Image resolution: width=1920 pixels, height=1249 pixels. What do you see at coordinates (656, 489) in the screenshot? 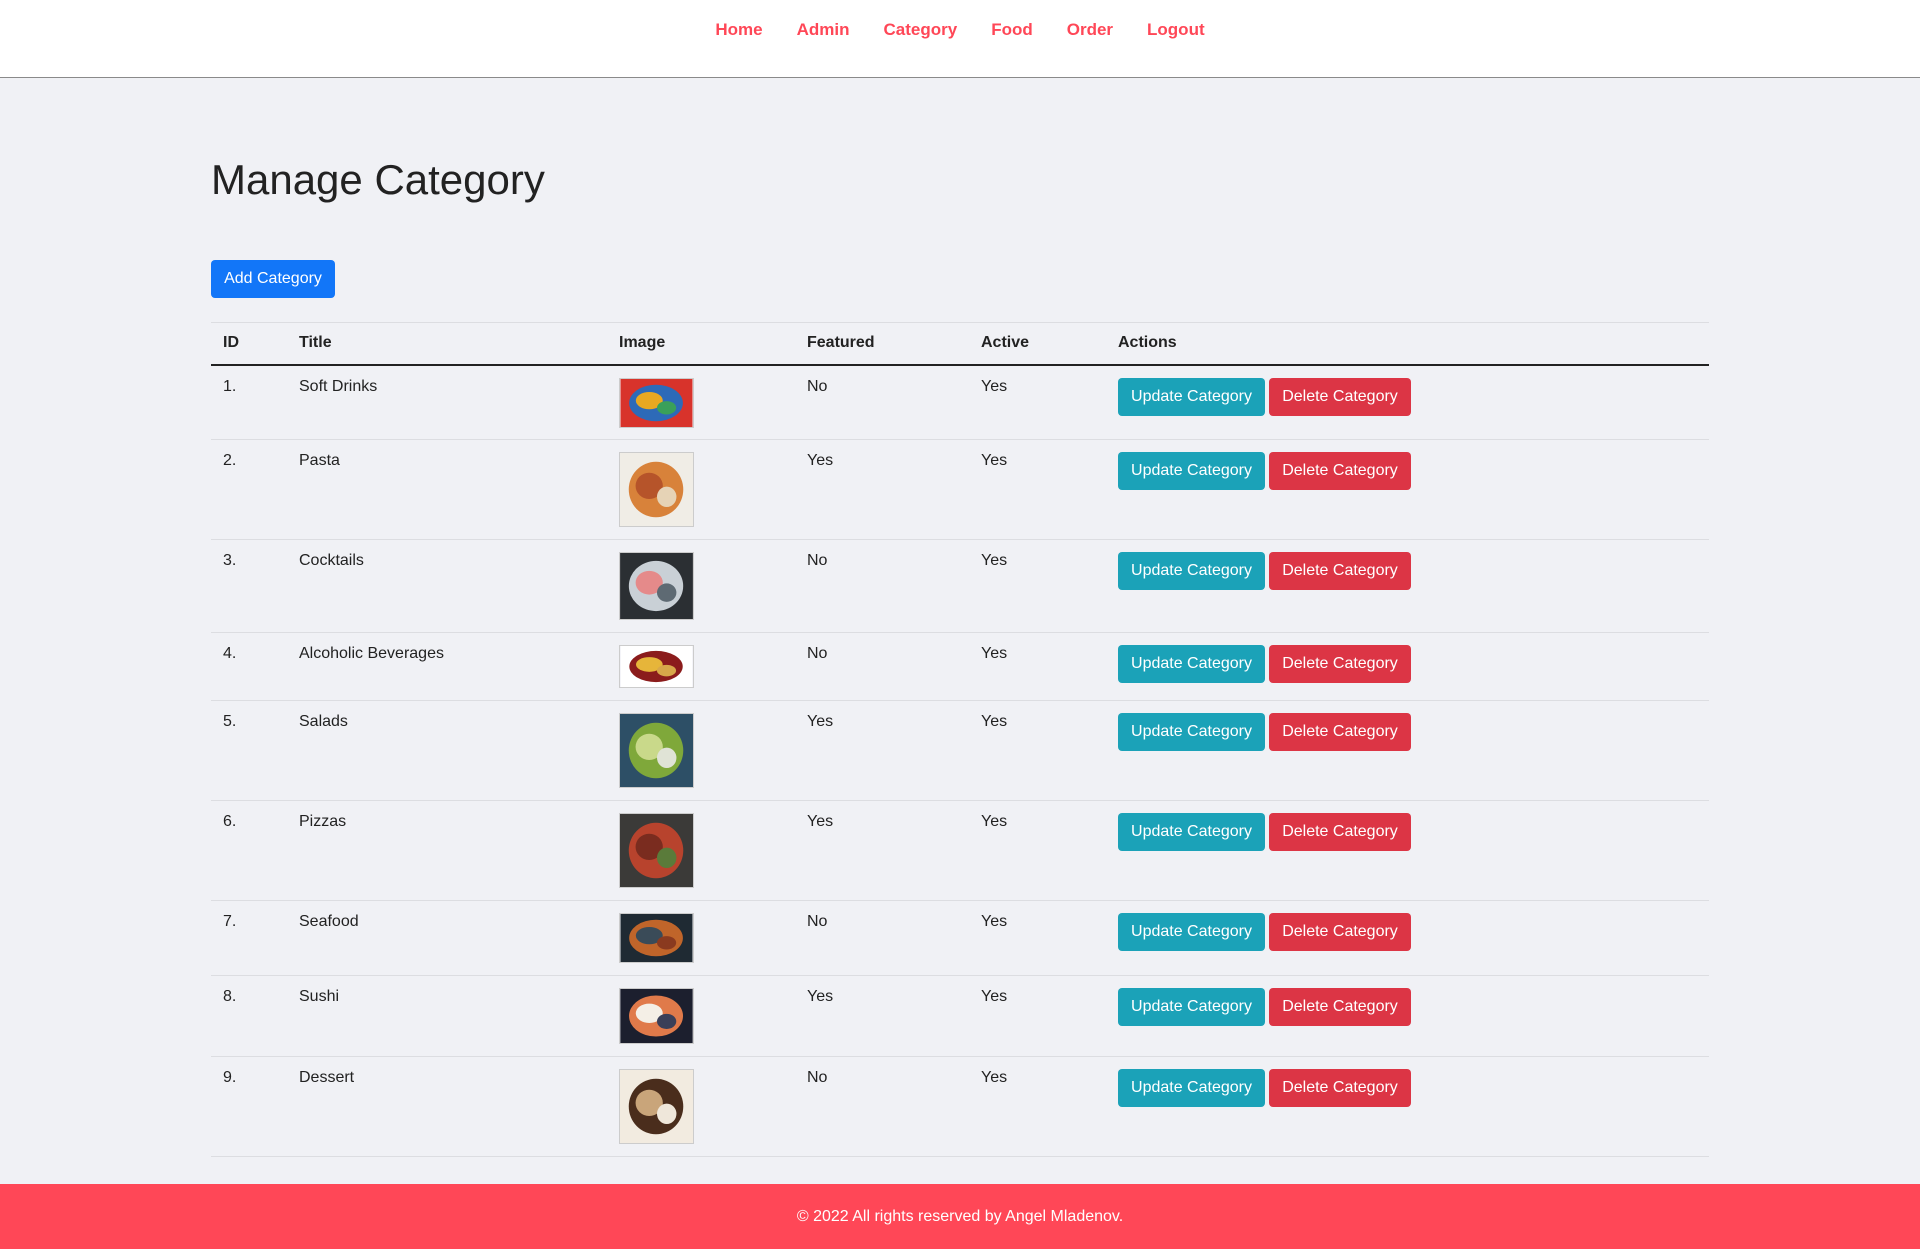
I see `pasta-image` at bounding box center [656, 489].